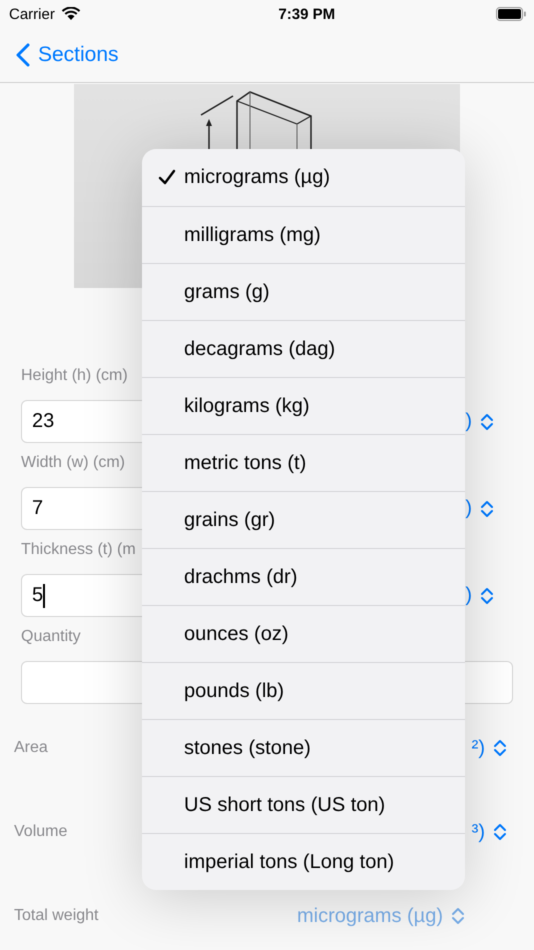 This screenshot has height=950, width=534. I want to click on field-label: Quantity, so click(51, 637).